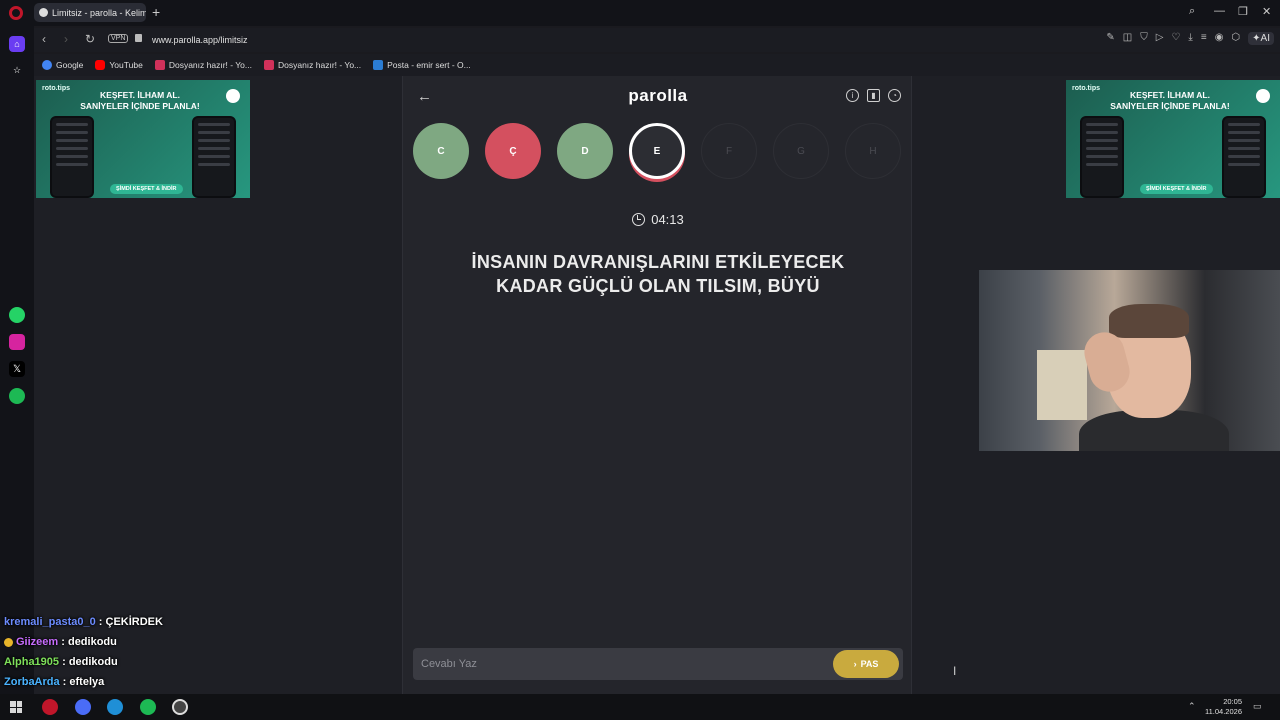 This screenshot has width=1280, height=720. Describe the element at coordinates (87, 682) in the screenshot. I see `chat-text: eftelya` at that location.